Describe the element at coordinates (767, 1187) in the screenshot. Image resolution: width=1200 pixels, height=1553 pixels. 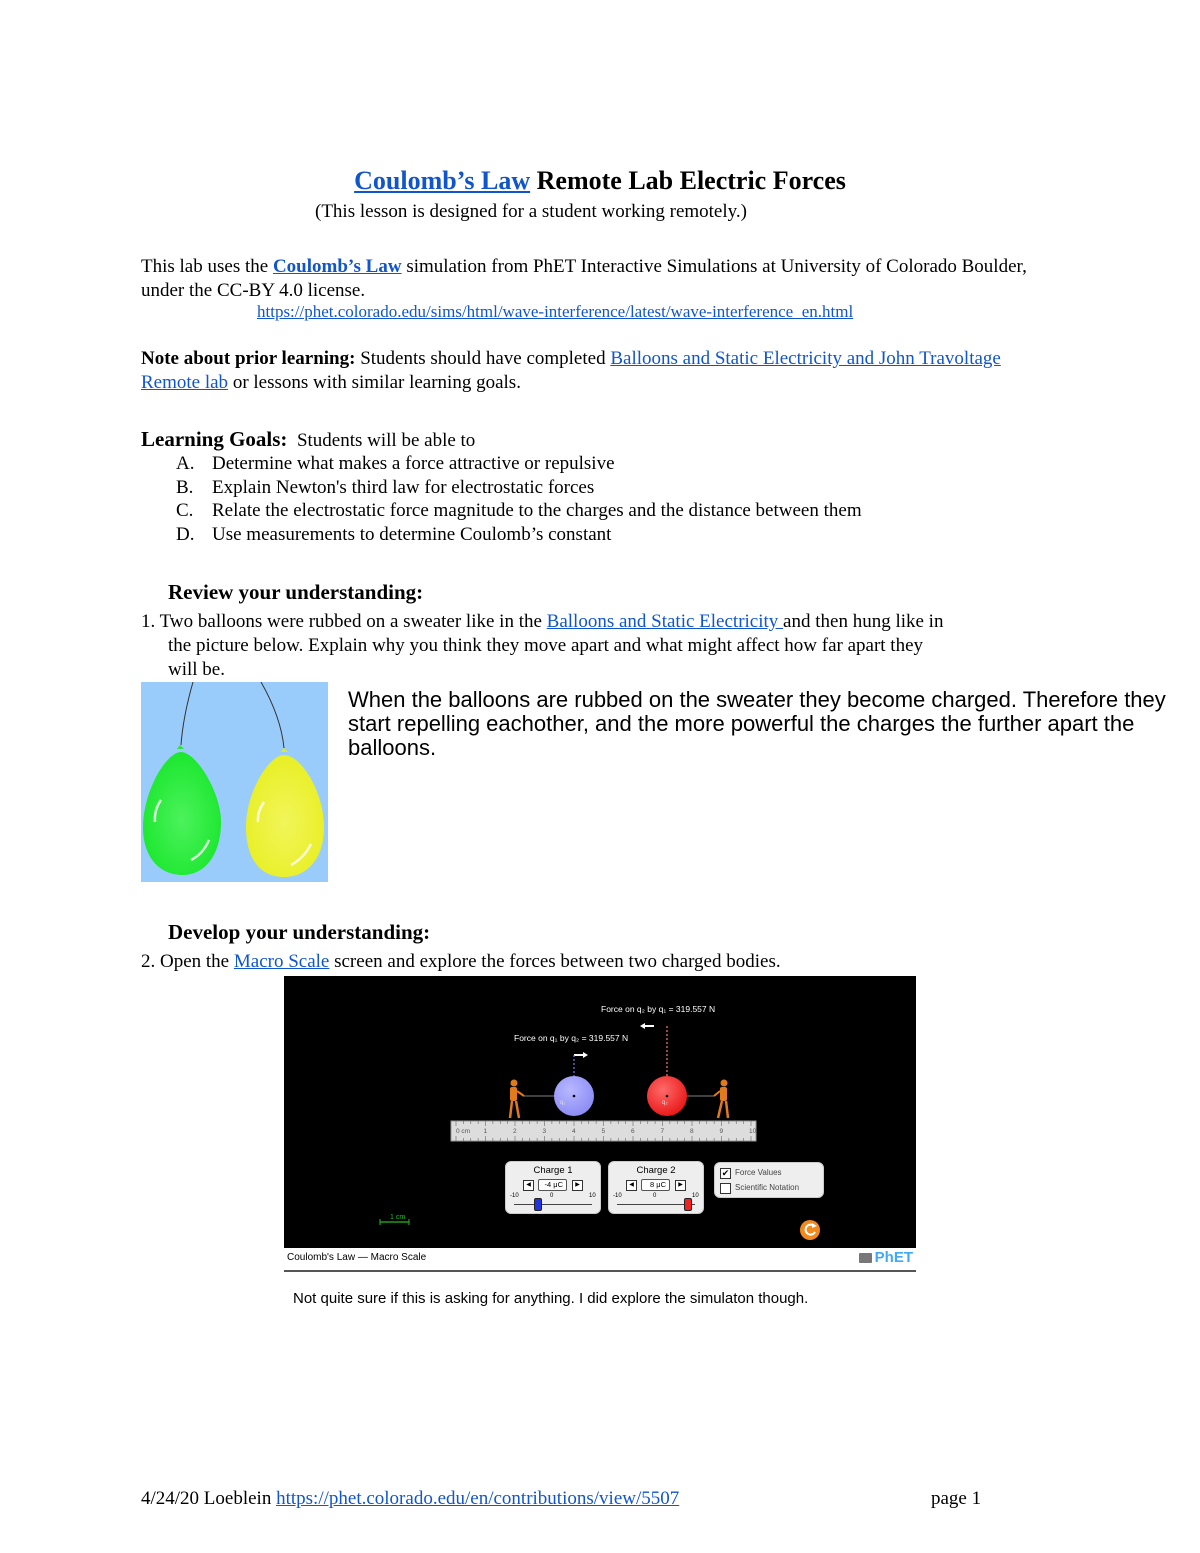
I see `scientific-notation-label: Scientific Notation` at that location.